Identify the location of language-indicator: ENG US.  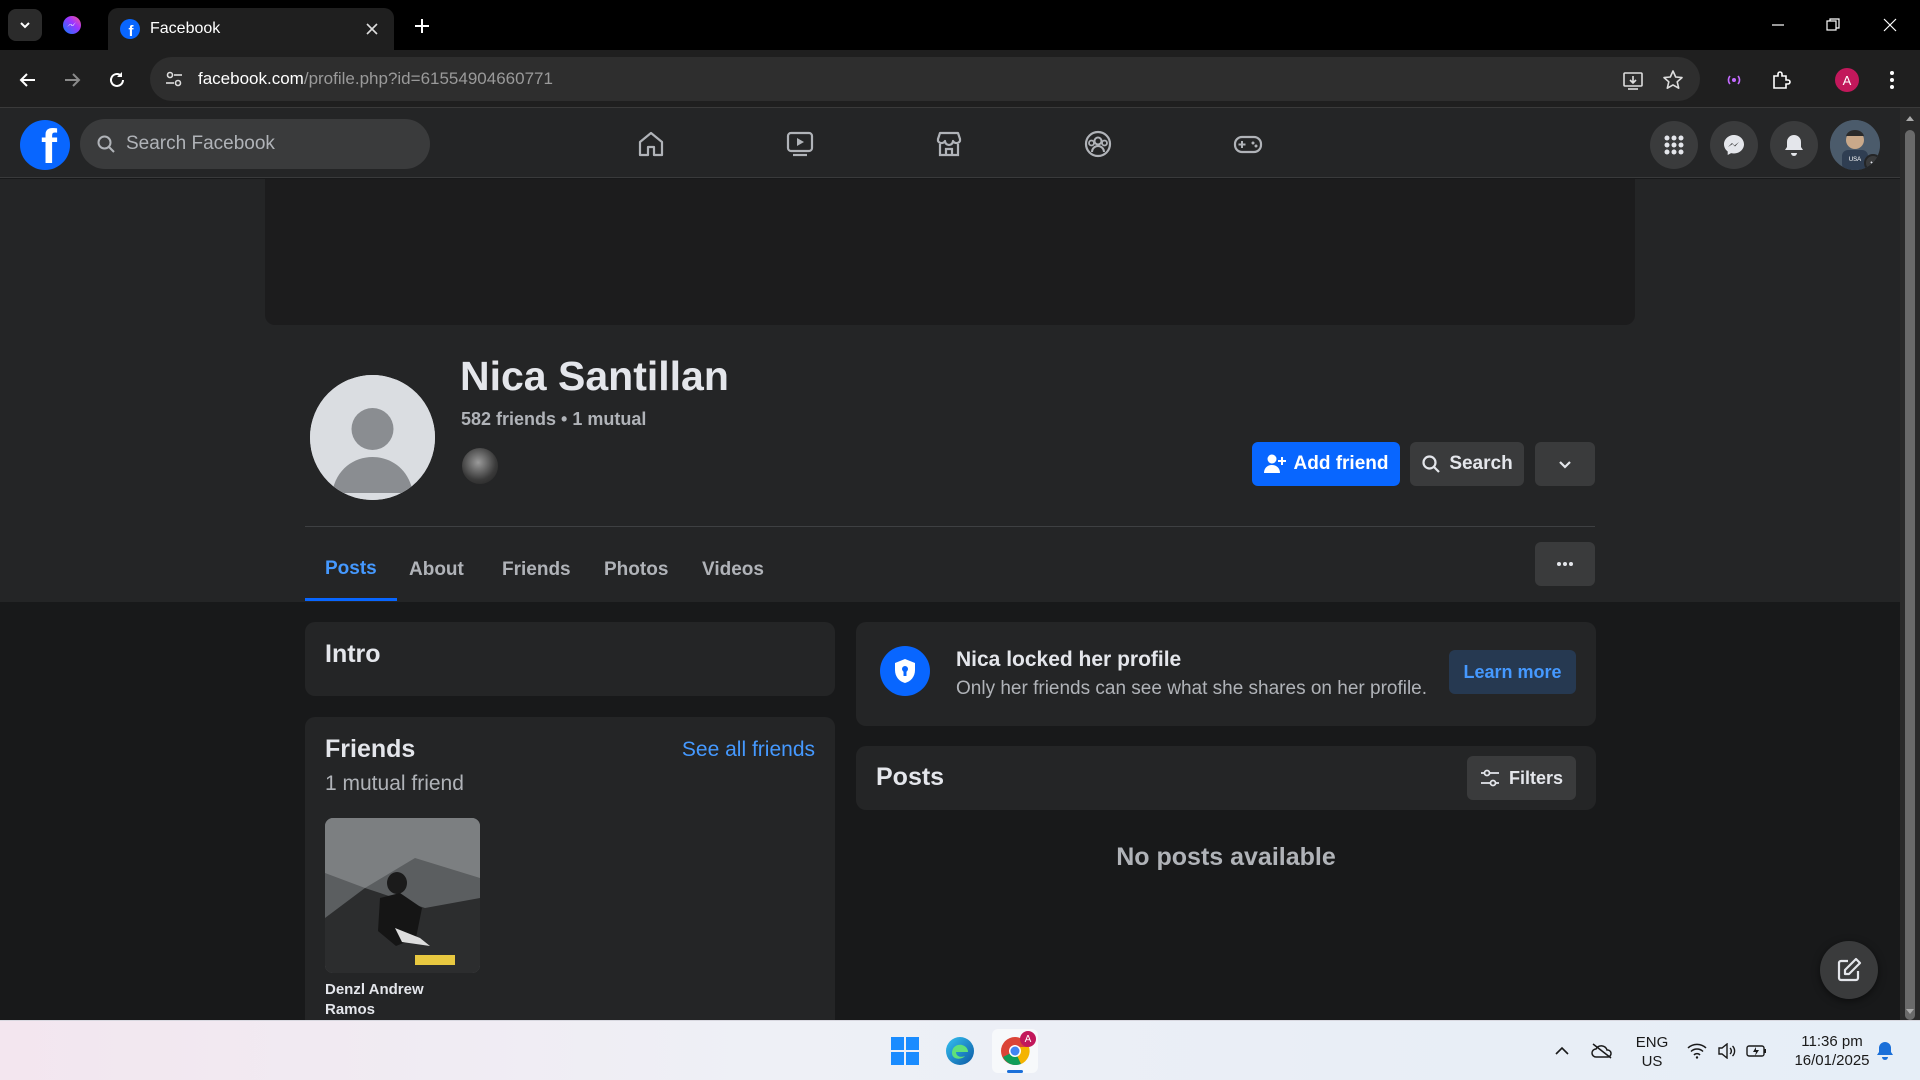
(1652, 1052).